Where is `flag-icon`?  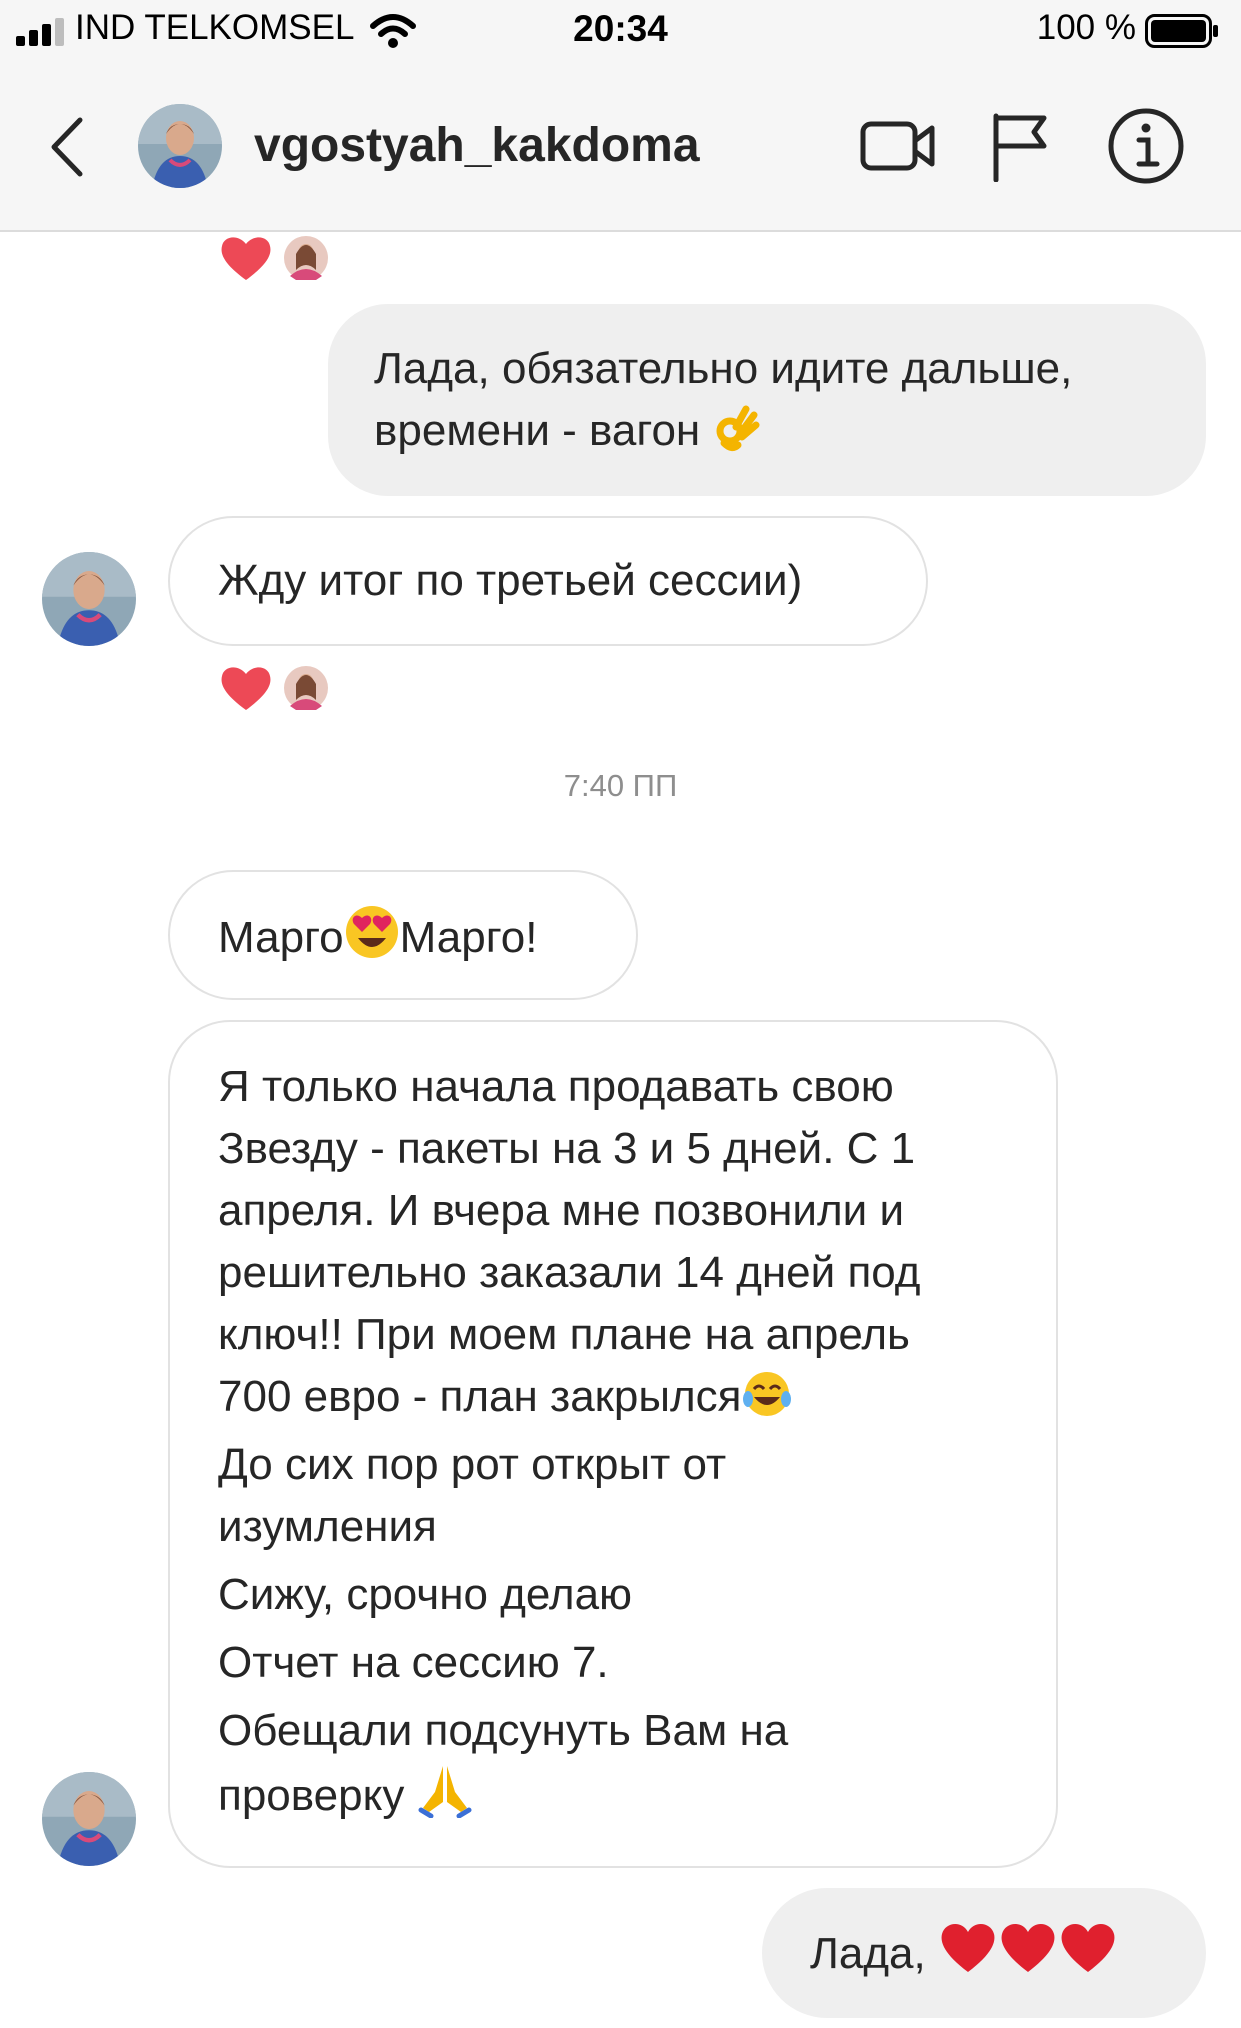
flag-icon is located at coordinates (1020, 146).